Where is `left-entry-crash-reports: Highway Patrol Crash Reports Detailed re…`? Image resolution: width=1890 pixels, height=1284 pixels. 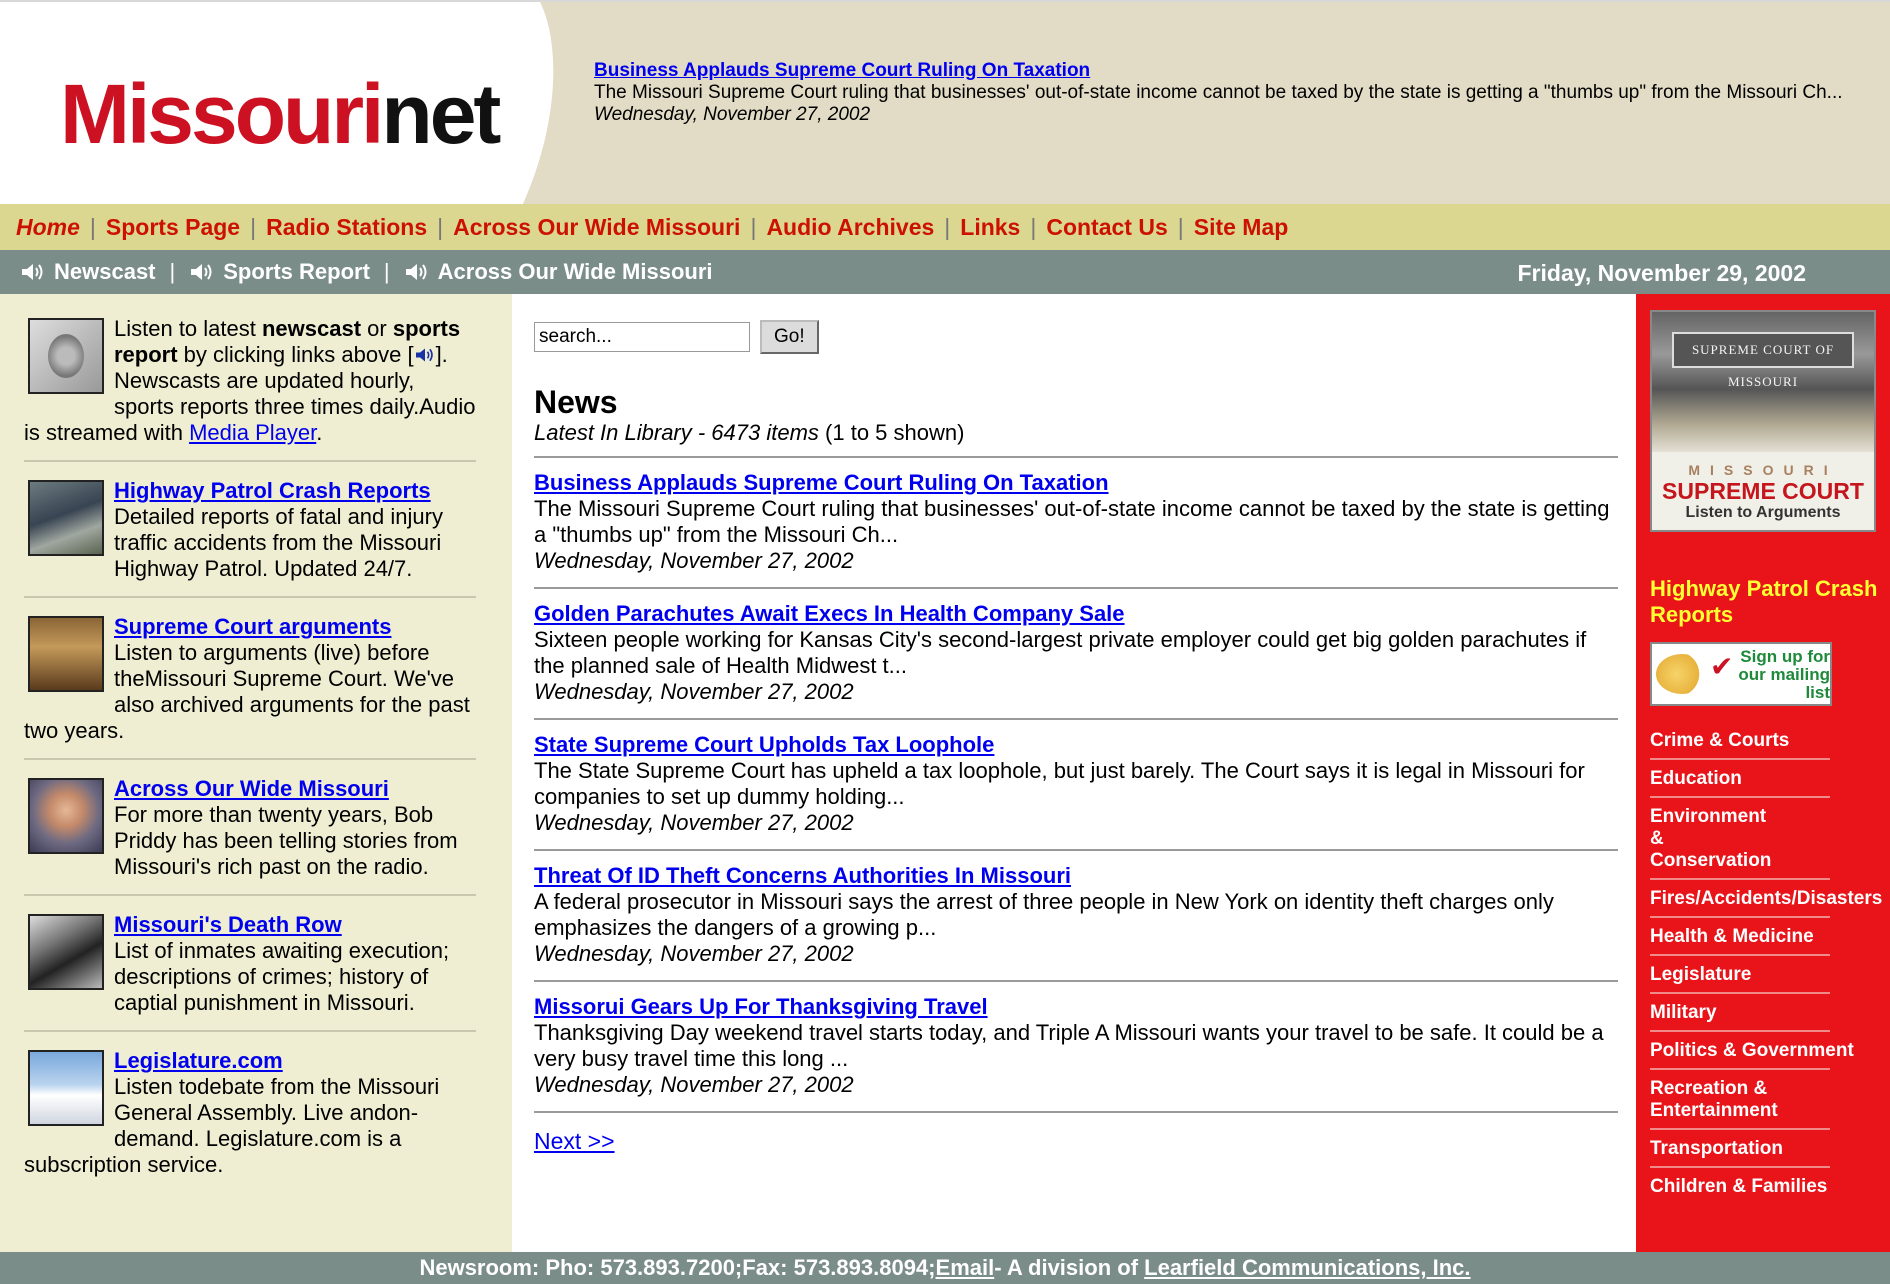 left-entry-crash-reports: Highway Patrol Crash Reports Detailed re… is located at coordinates (250, 538).